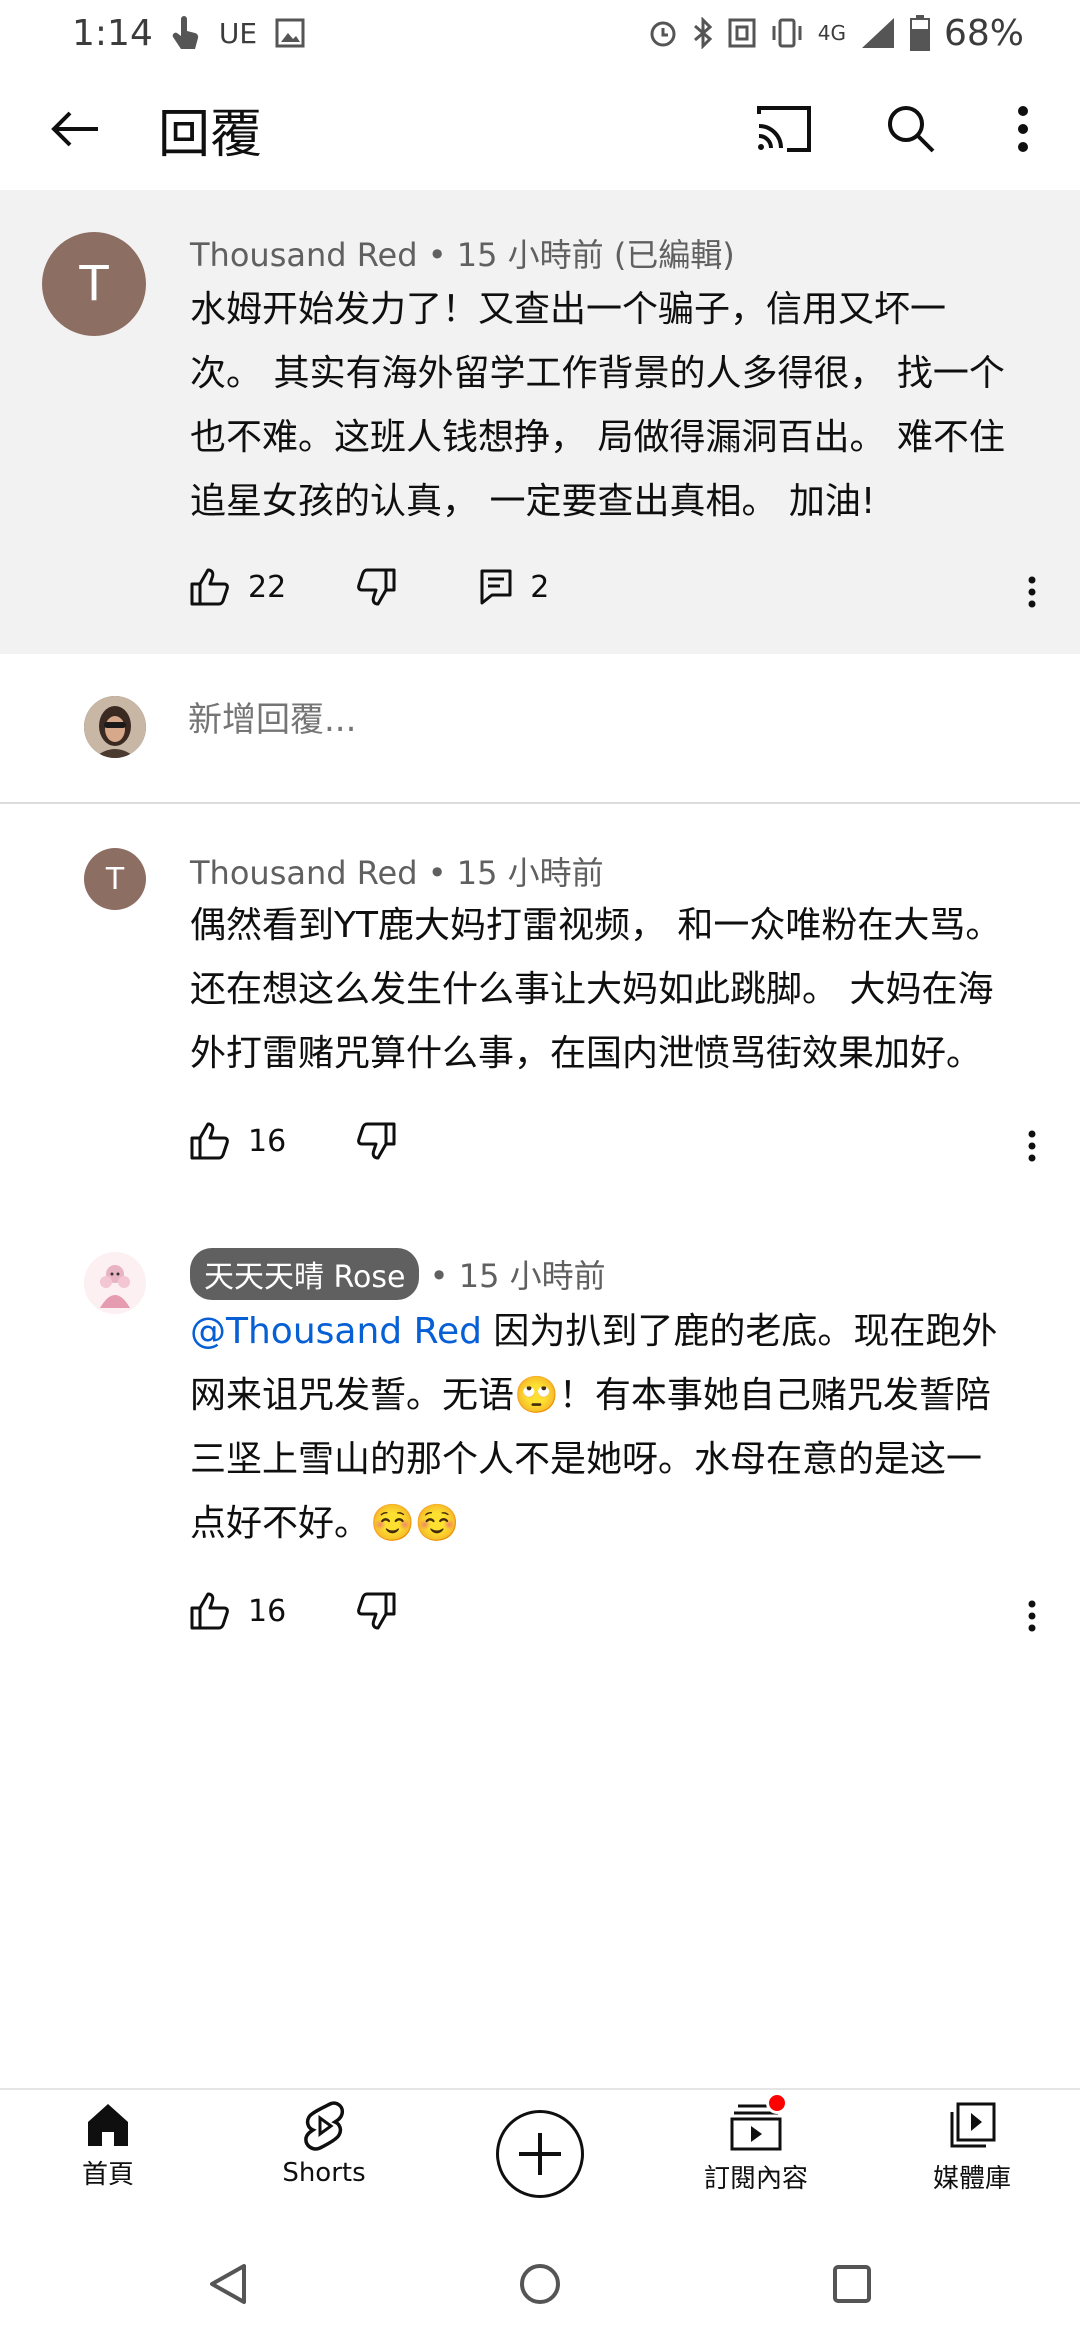 This screenshot has height=2340, width=1080. What do you see at coordinates (971, 2179) in the screenshot?
I see `nav-label: 媒體庫` at bounding box center [971, 2179].